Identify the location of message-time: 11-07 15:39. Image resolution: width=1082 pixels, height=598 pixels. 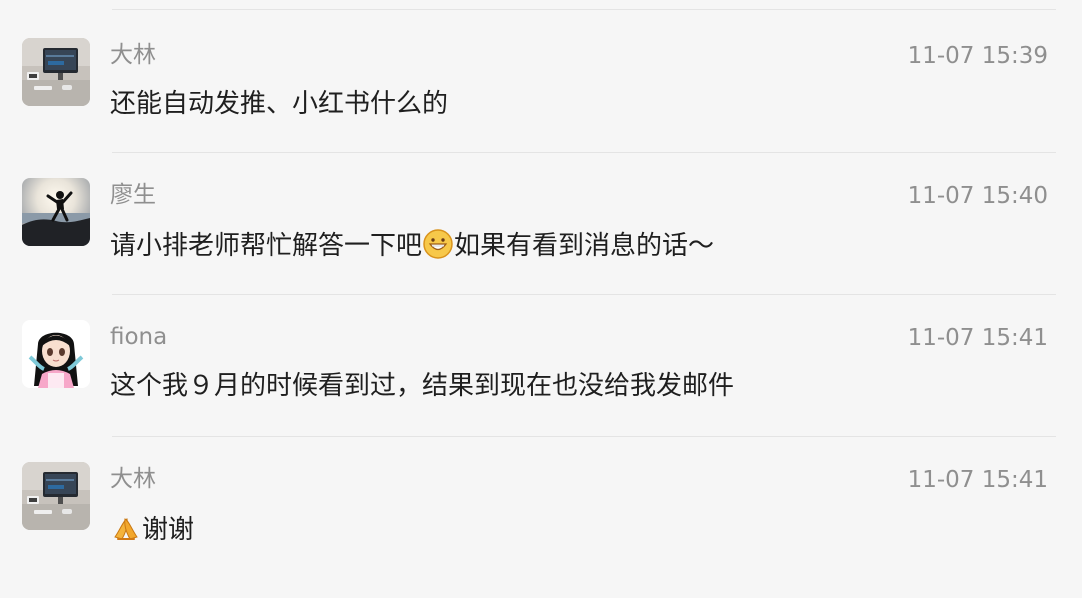
(977, 56).